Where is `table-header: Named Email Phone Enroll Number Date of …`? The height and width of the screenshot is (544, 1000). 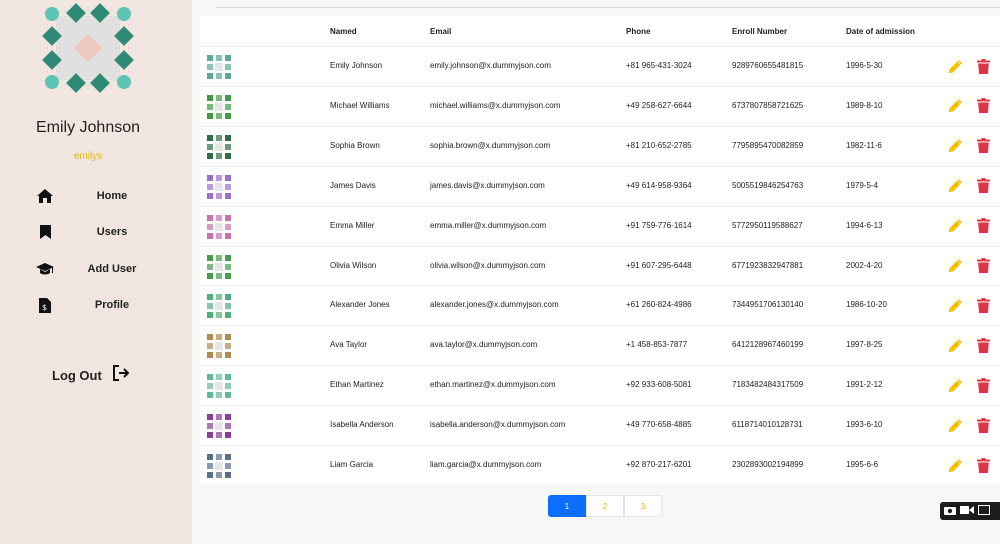 table-header: Named Email Phone Enroll Number Date of … is located at coordinates (600, 31).